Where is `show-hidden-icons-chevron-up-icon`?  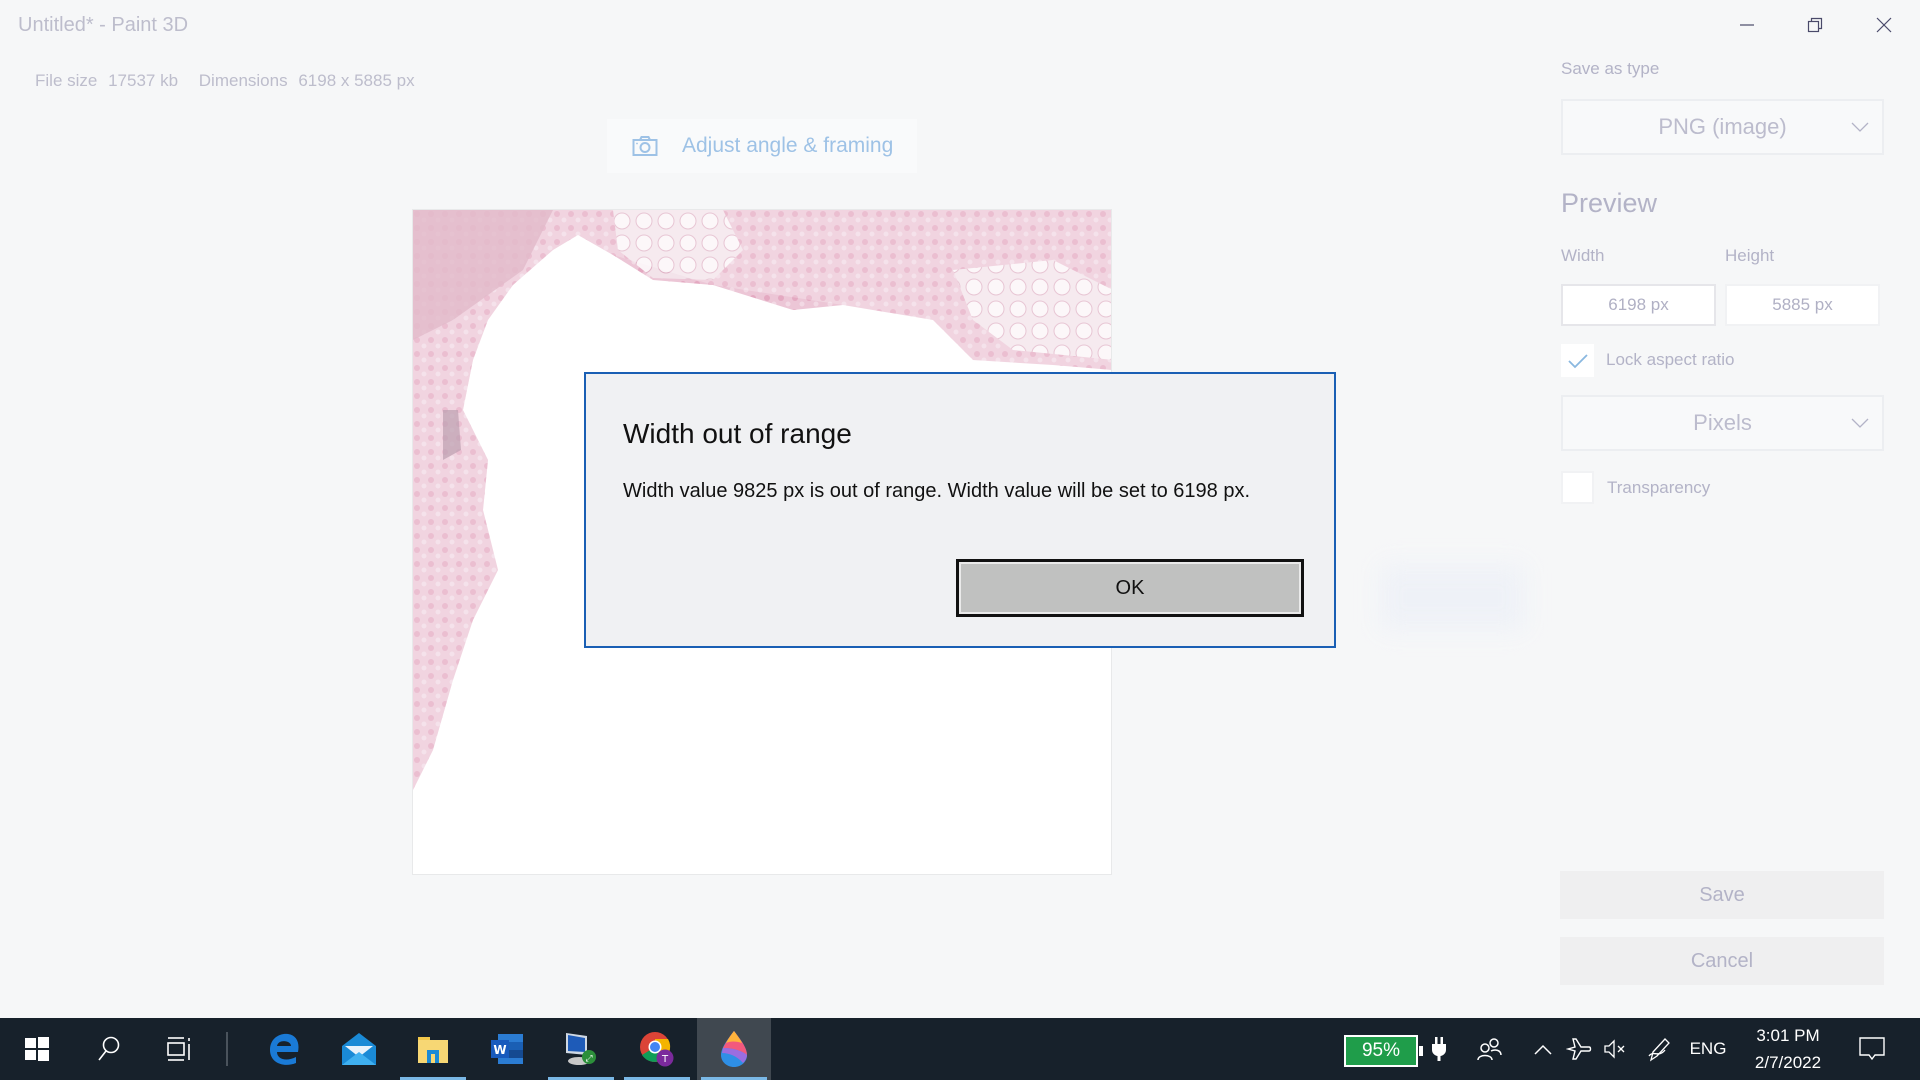 show-hidden-icons-chevron-up-icon is located at coordinates (1543, 1049).